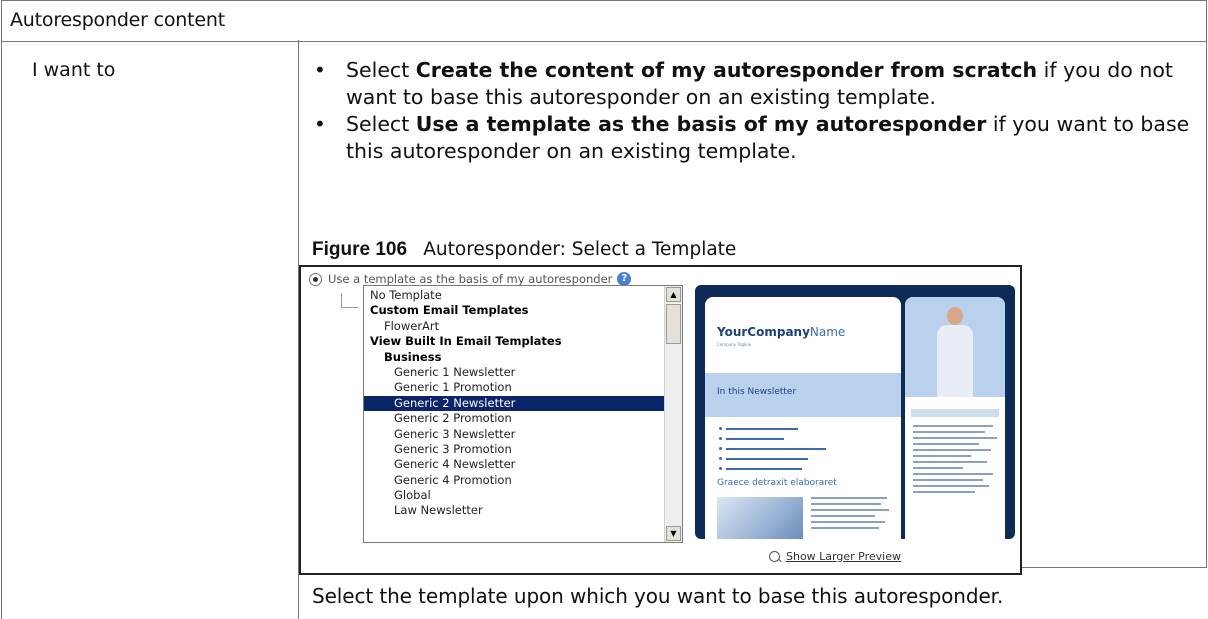  I want to click on template-option: Generic 1 Newsletter, so click(514, 372).